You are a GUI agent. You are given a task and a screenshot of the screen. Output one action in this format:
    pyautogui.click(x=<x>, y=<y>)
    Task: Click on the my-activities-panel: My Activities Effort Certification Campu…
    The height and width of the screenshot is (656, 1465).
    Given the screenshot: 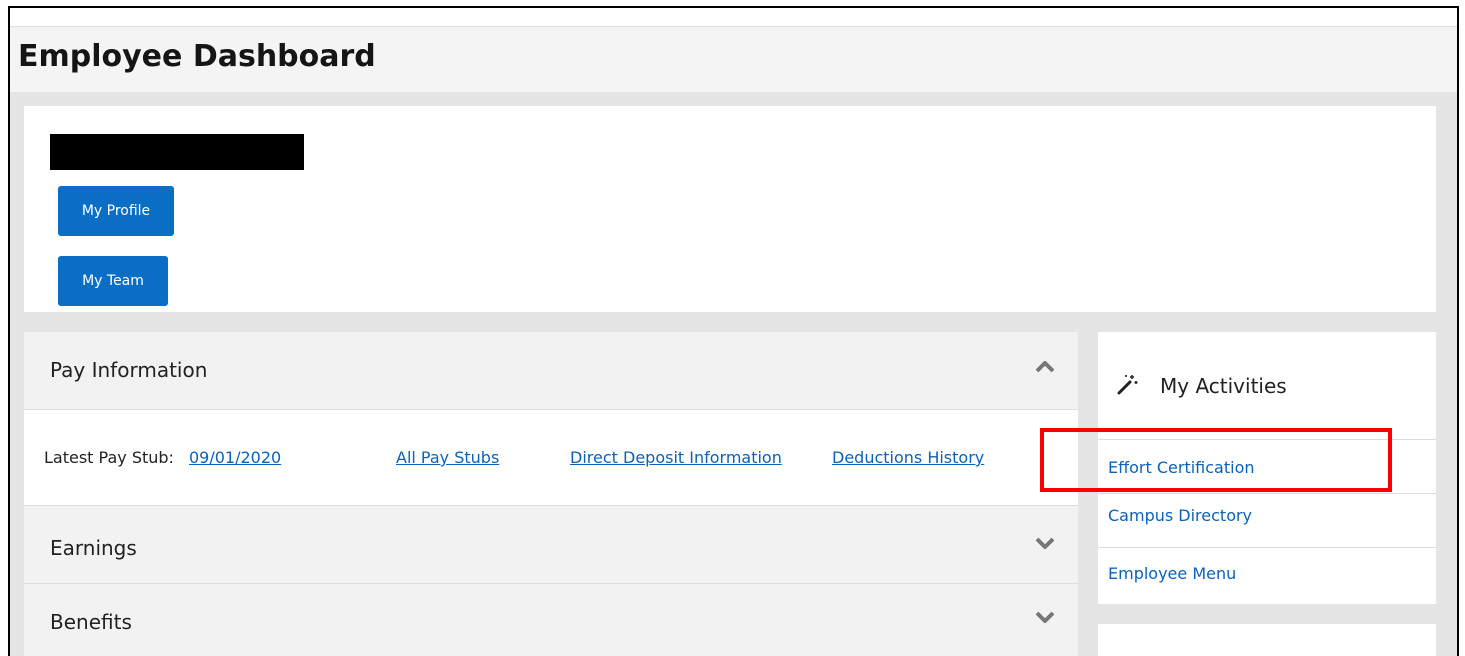 What is the action you would take?
    pyautogui.click(x=1267, y=468)
    